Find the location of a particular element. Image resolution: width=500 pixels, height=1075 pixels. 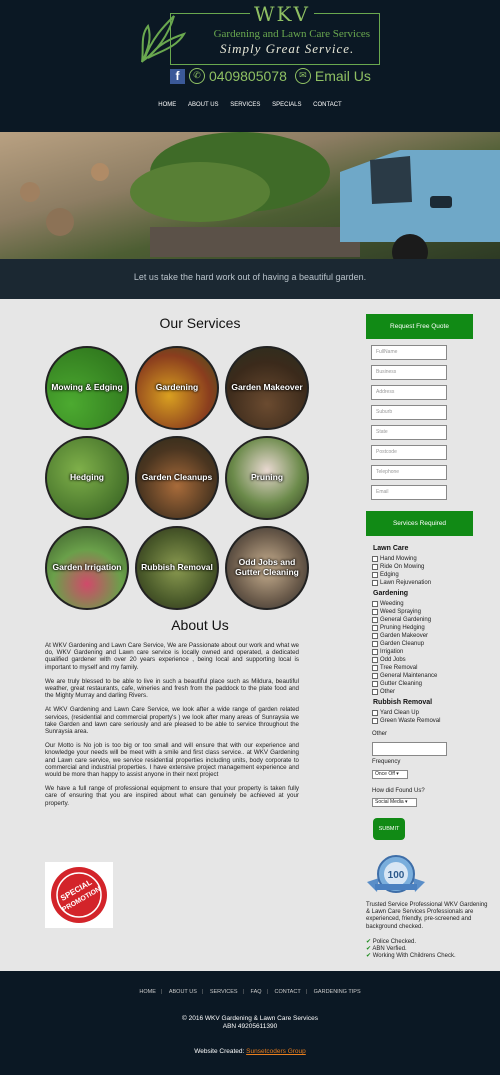

service-label: Garden Makeover is located at coordinates (267, 387).